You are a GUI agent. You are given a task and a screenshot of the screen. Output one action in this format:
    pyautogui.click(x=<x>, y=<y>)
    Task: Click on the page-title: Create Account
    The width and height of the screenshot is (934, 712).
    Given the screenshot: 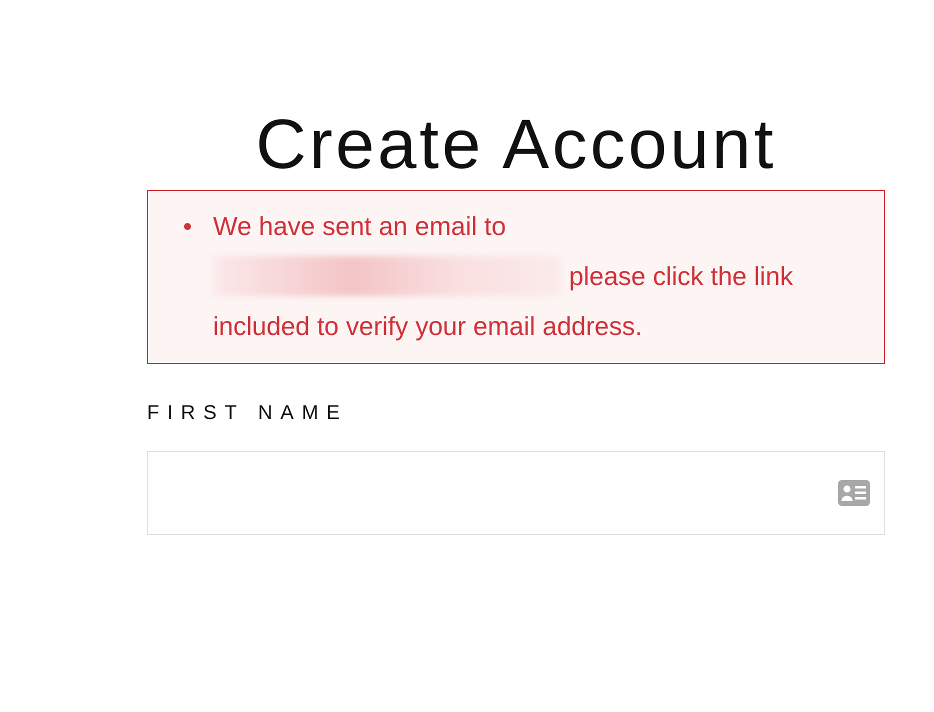 What is the action you would take?
    pyautogui.click(x=516, y=144)
    